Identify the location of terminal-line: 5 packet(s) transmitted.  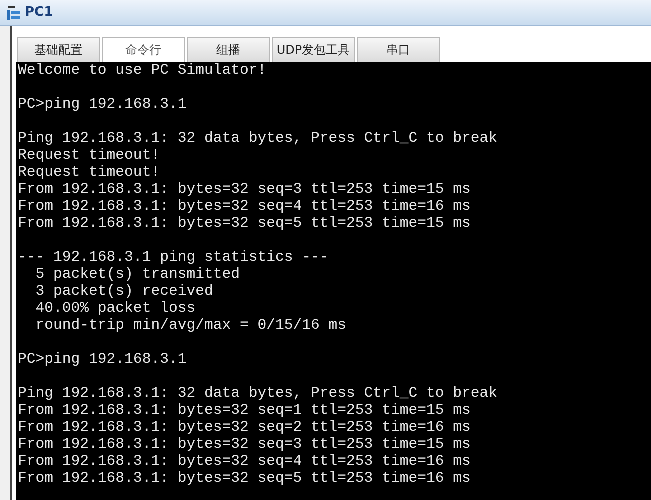
(137, 275).